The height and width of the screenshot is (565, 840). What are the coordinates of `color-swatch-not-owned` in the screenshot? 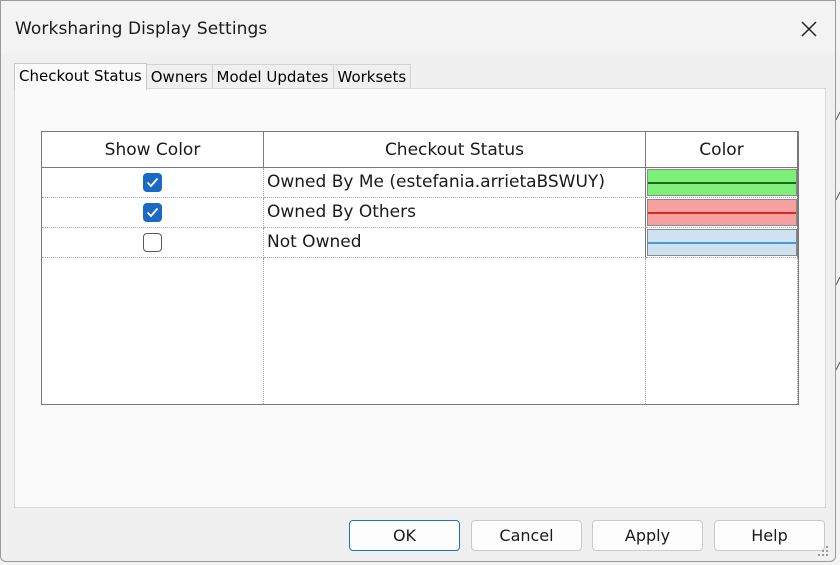 It's located at (722, 242).